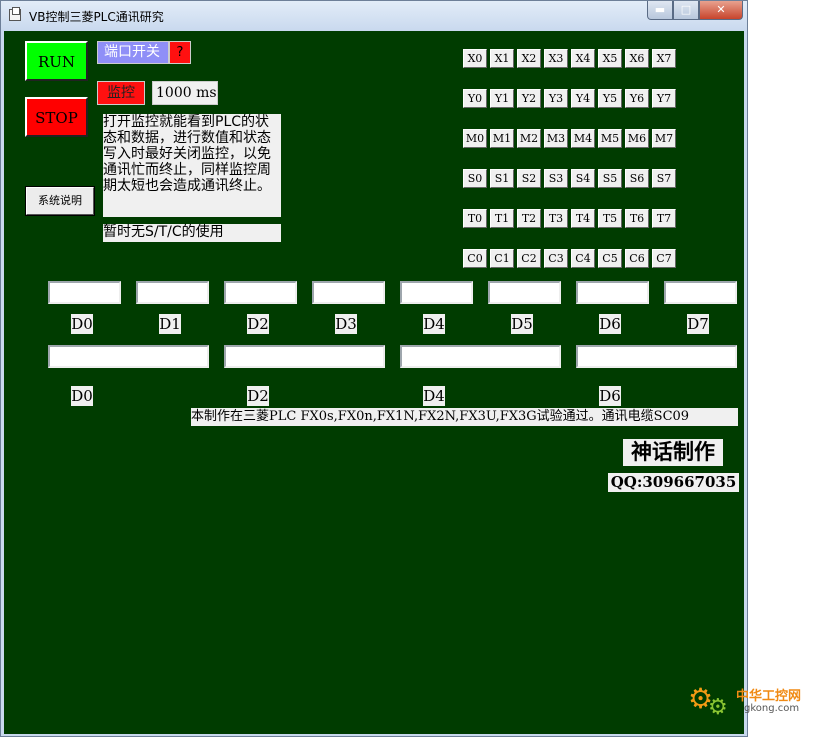  Describe the element at coordinates (721, 10) in the screenshot. I see `close-button: ✕` at that location.